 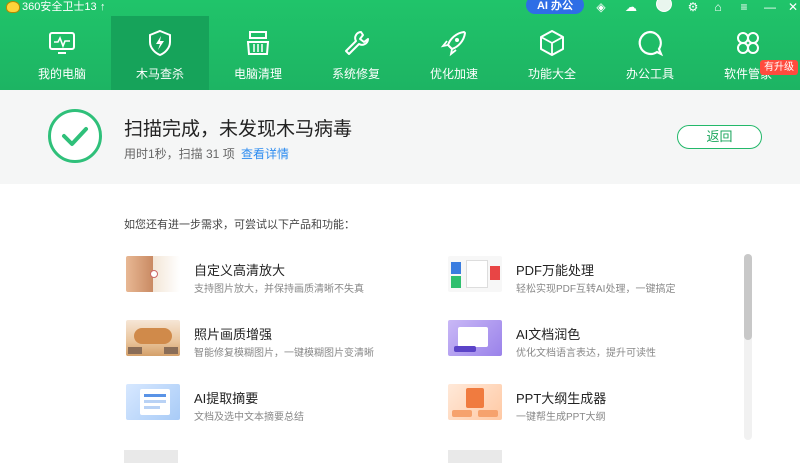 What do you see at coordinates (279, 289) in the screenshot?
I see `card-desc: 支持图片放大，并保持画质清晰不失真` at bounding box center [279, 289].